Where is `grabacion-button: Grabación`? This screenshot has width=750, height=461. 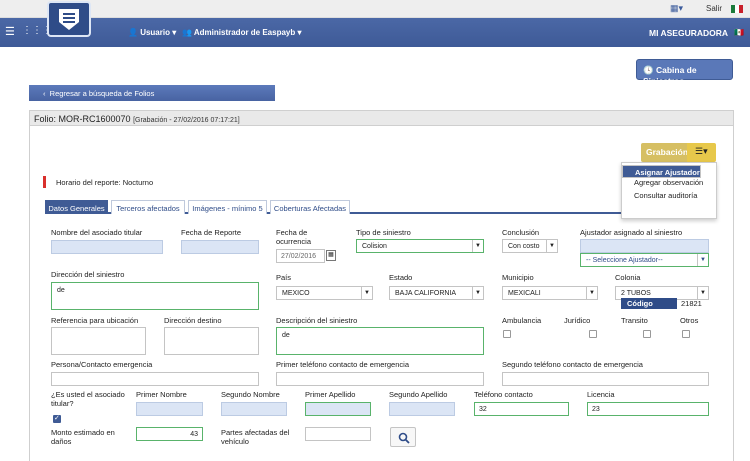 grabacion-button: Grabación is located at coordinates (664, 152).